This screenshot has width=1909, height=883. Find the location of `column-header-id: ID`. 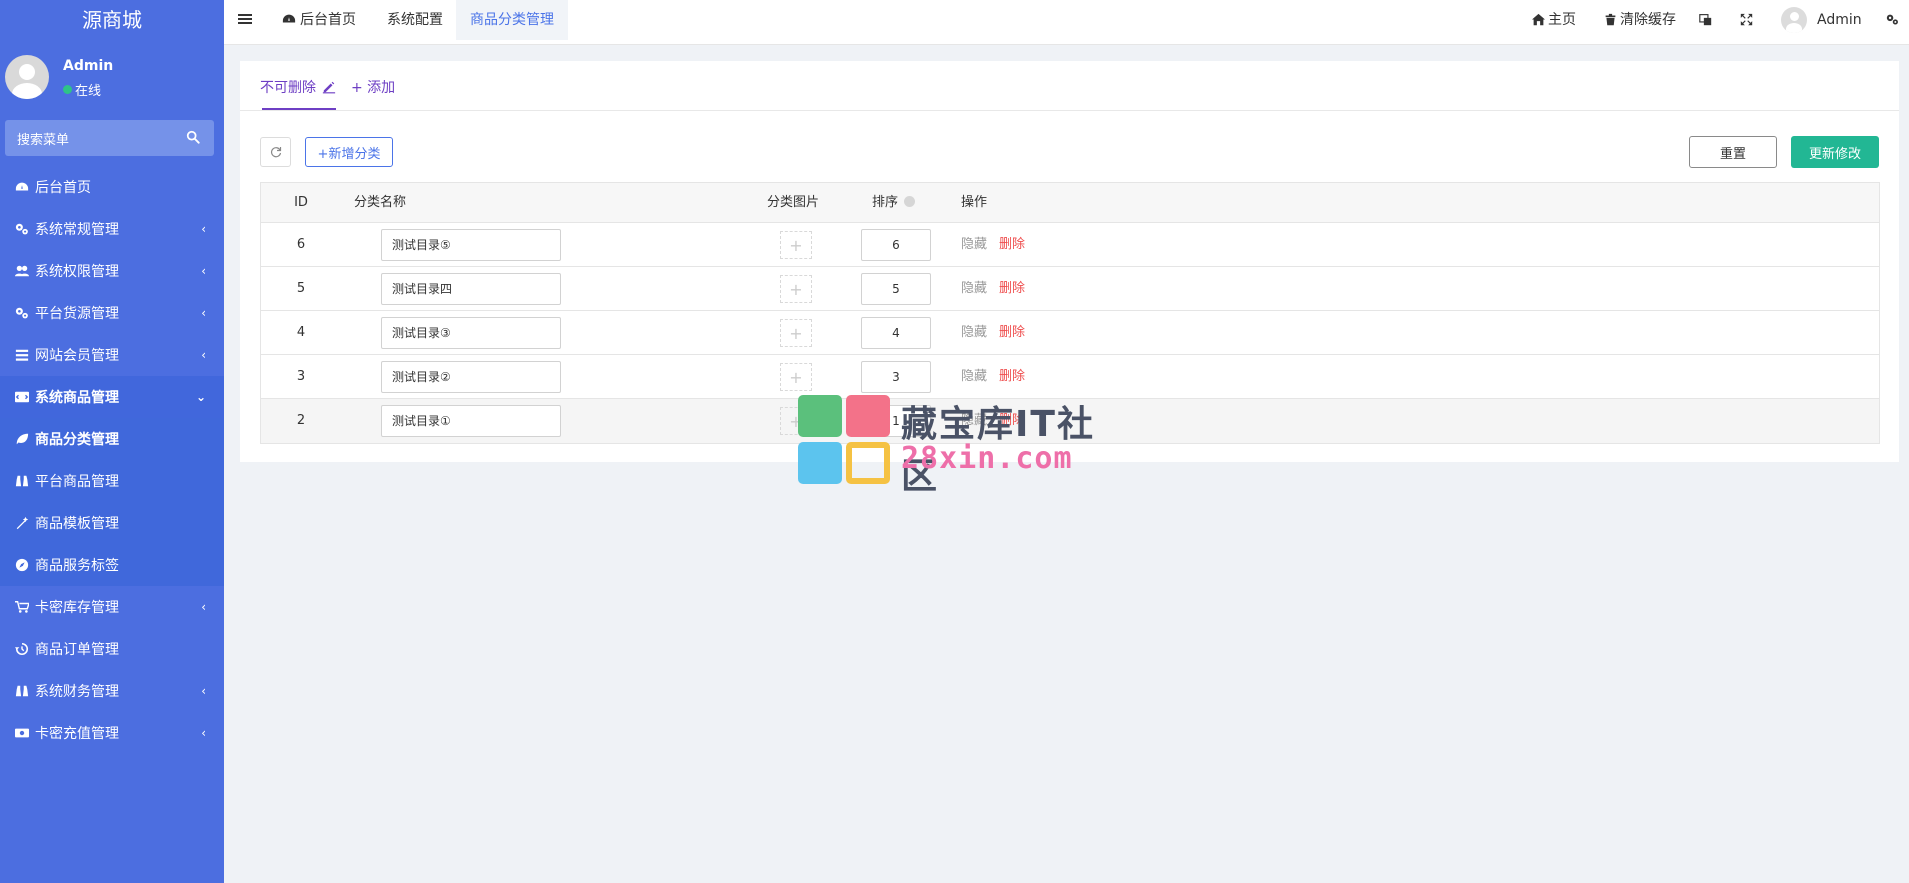

column-header-id: ID is located at coordinates (301, 202).